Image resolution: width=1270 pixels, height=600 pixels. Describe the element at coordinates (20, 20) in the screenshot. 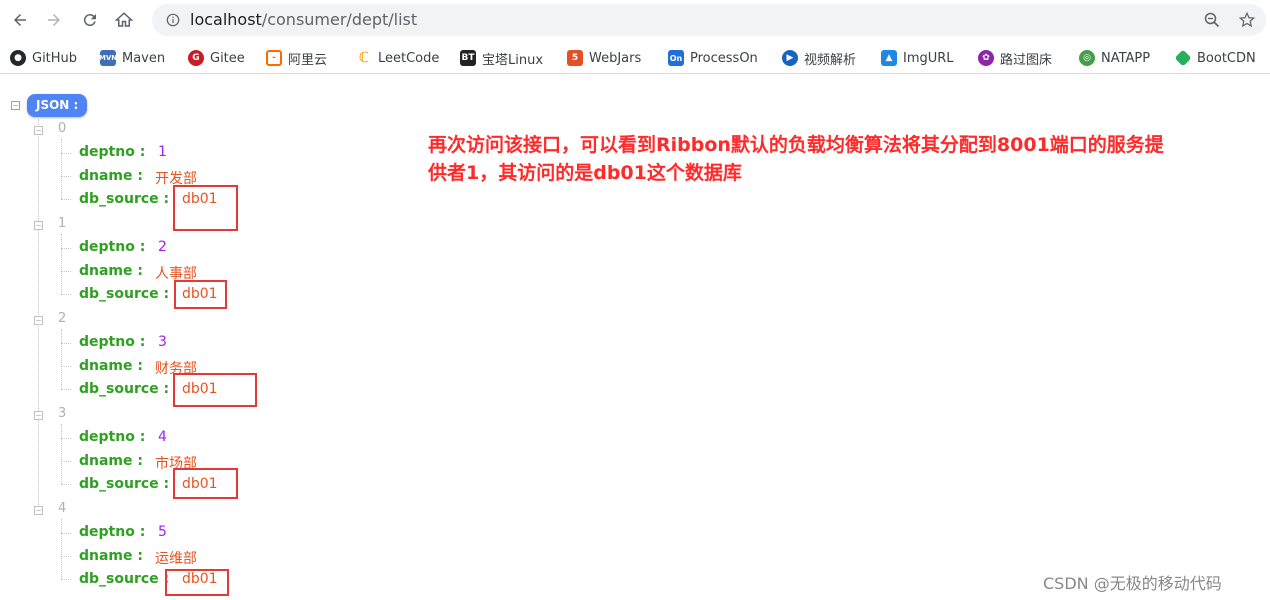

I see `back-button` at that location.